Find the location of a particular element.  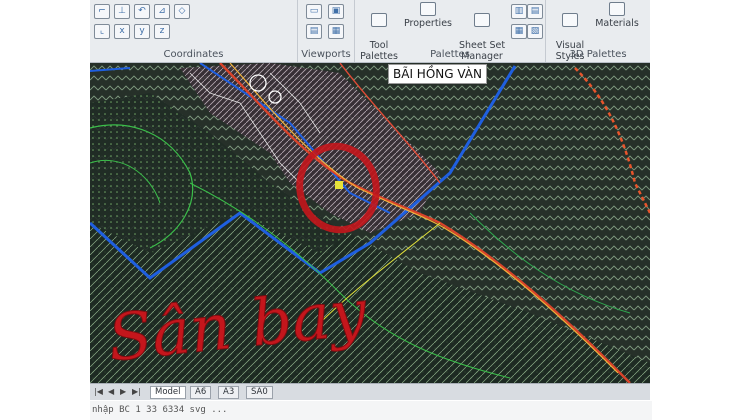

viewports-panel: ▭ ▣ ▤ ▦ Viewports is located at coordinates (326, 31).